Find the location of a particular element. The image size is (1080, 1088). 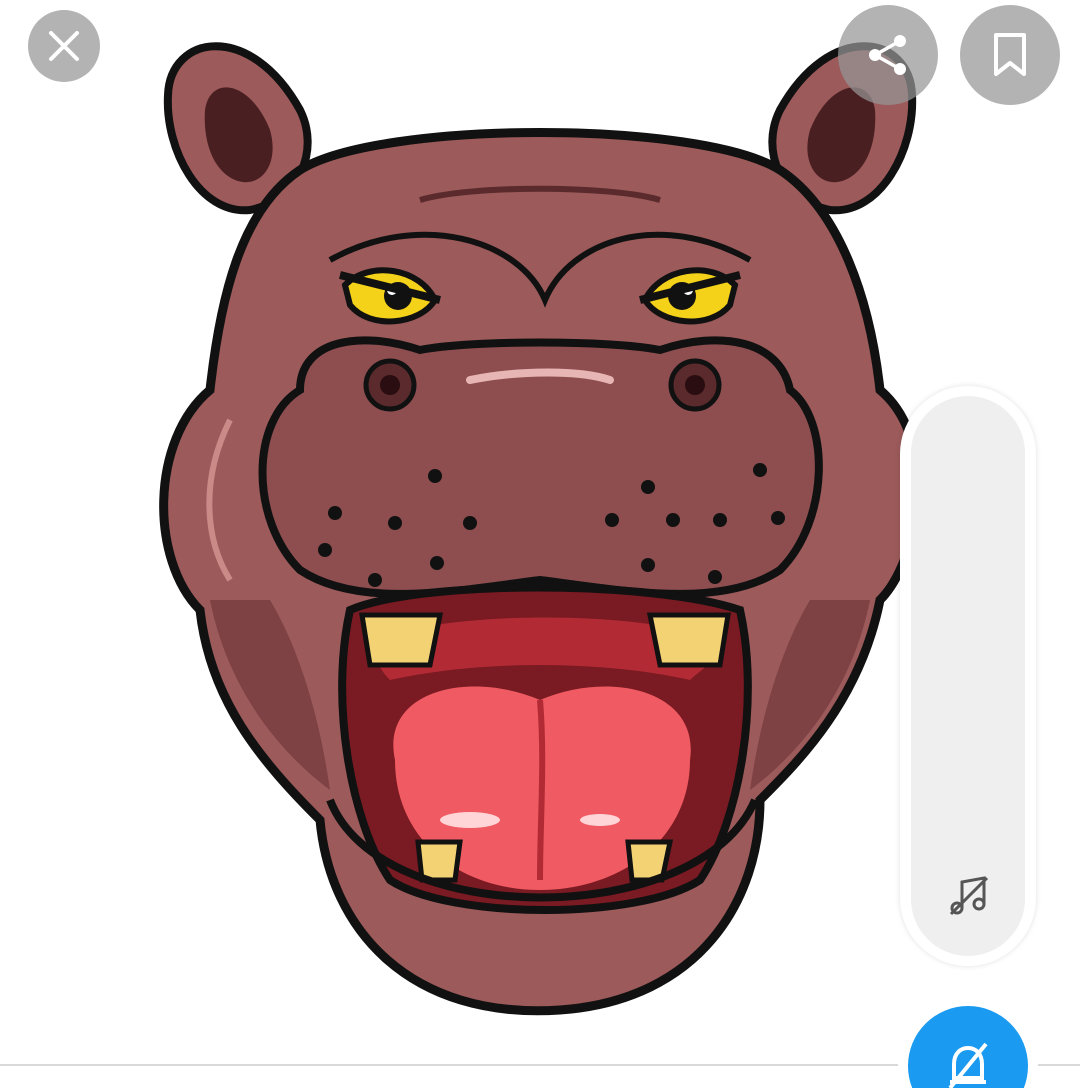

share-icon is located at coordinates (887, 55).